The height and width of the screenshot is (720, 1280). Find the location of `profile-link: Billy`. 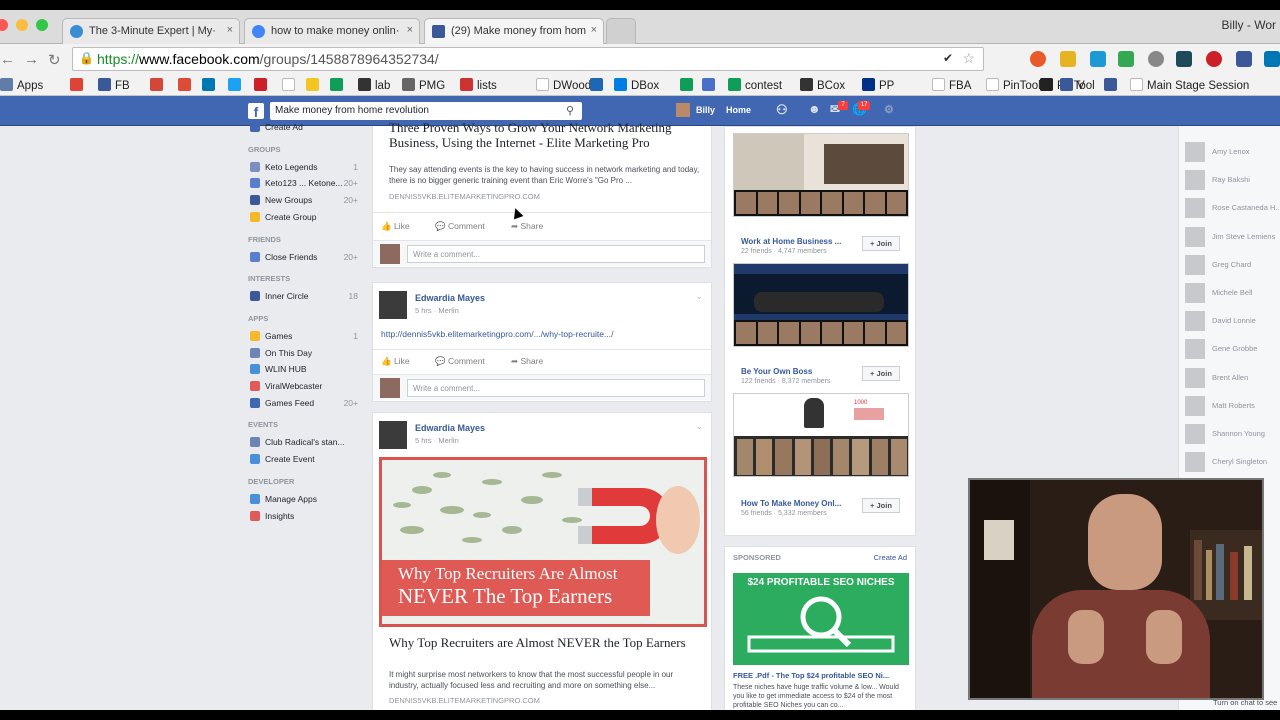

profile-link: Billy is located at coordinates (705, 110).